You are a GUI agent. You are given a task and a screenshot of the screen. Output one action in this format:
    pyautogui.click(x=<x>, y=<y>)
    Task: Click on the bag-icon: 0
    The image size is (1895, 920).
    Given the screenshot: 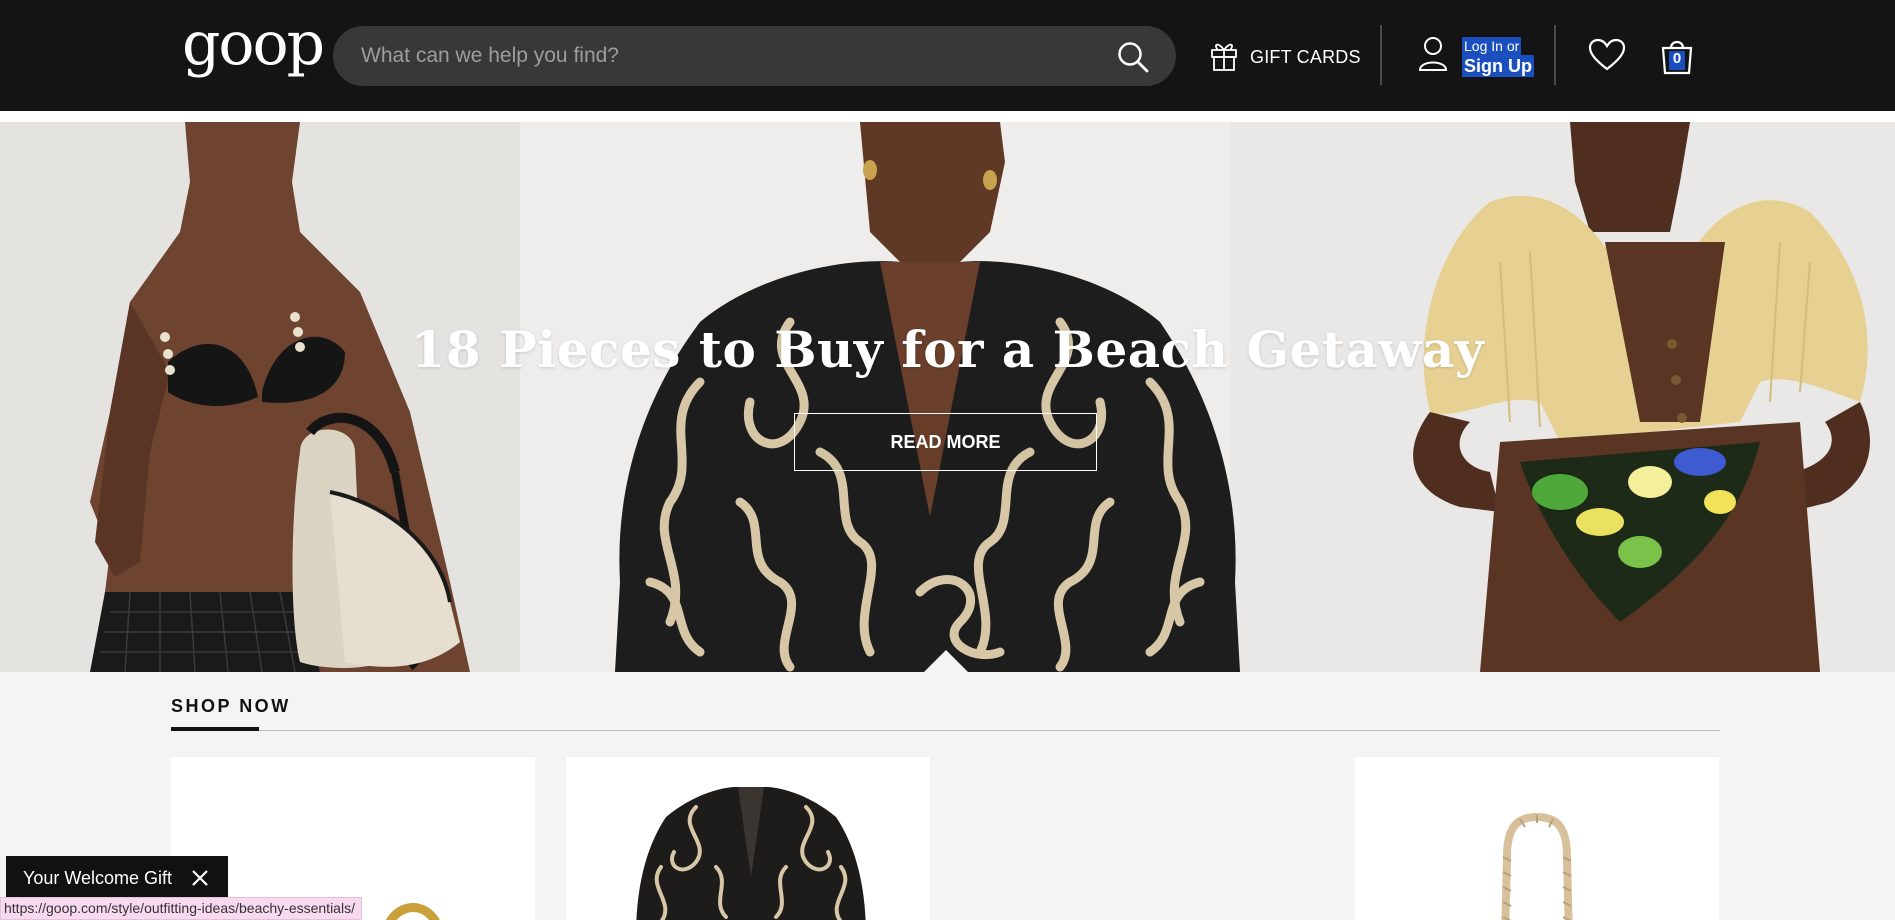 What is the action you would take?
    pyautogui.click(x=1677, y=57)
    